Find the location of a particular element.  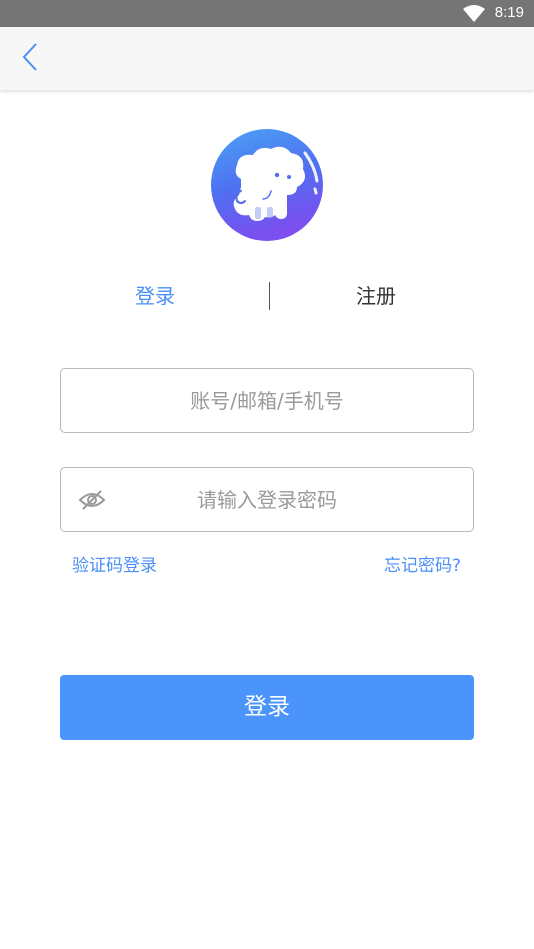

tab-register: 注册 is located at coordinates (376, 296).